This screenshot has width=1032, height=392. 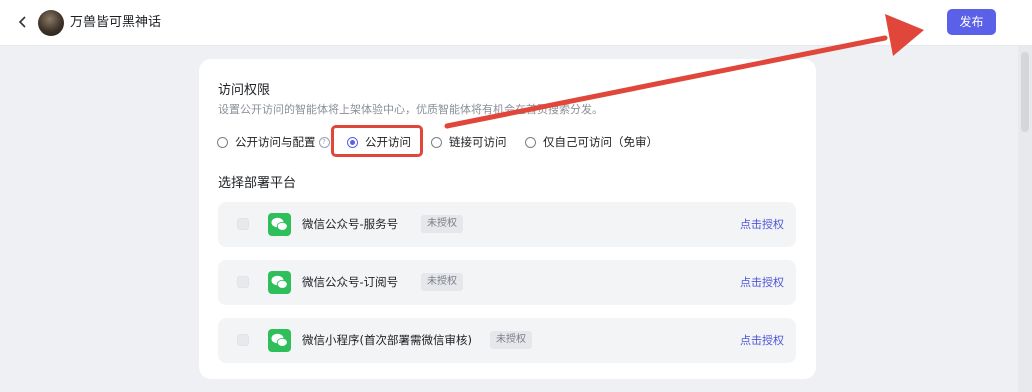 I want to click on publish-button: 发布, so click(x=971, y=22).